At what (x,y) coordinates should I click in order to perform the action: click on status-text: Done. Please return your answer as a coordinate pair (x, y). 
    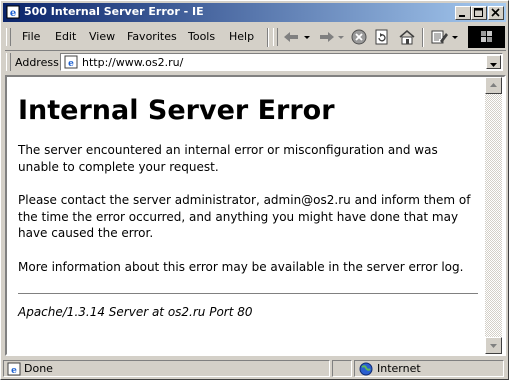
    Looking at the image, I should click on (38, 368).